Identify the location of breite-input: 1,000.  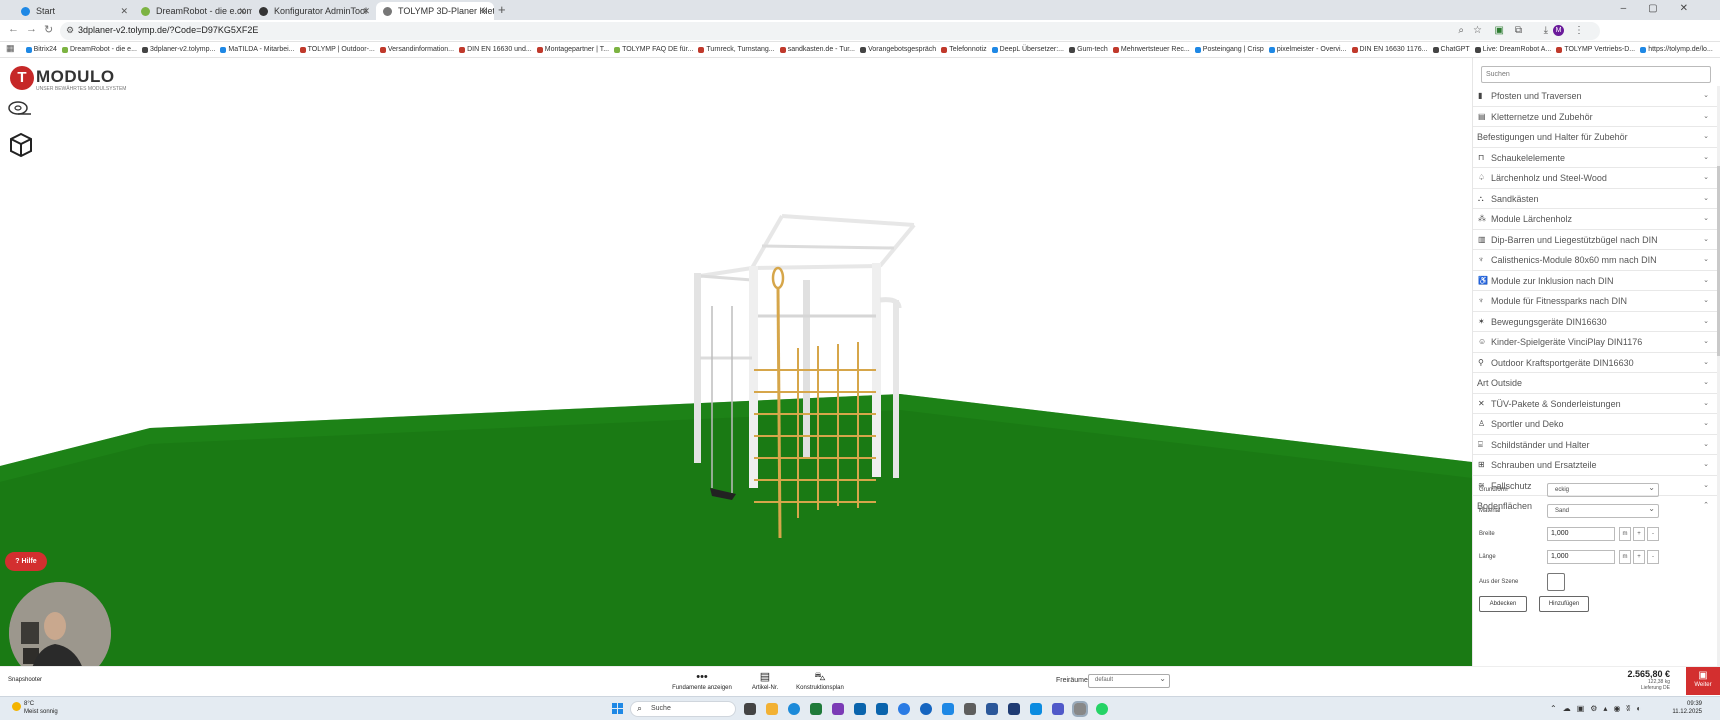
(1581, 534).